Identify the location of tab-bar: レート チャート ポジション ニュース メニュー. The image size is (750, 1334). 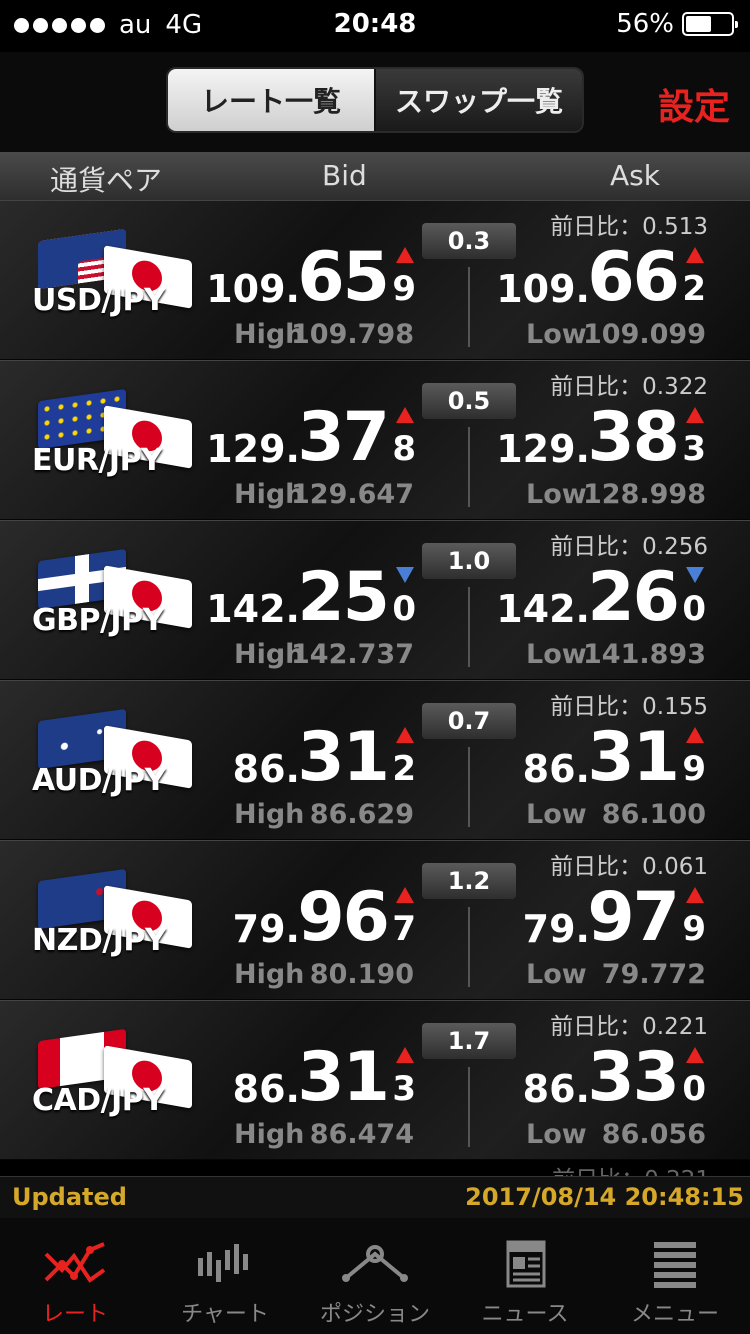
(375, 1276).